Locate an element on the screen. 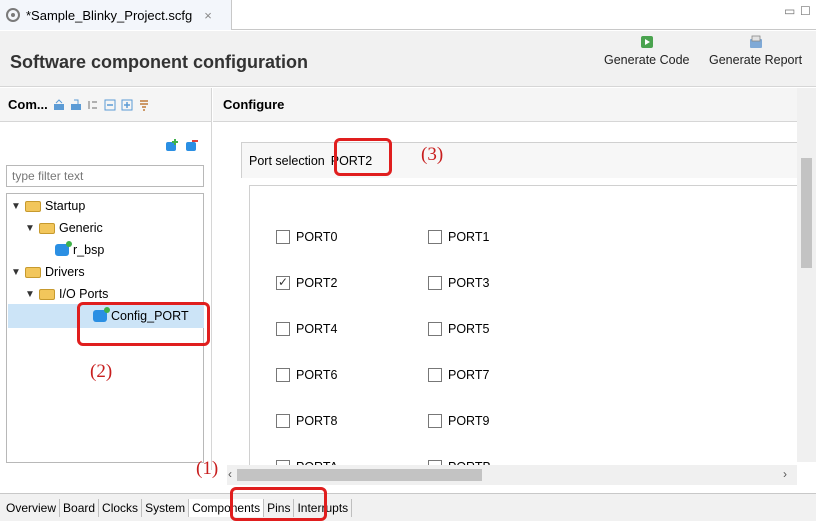  tree-item-label: Drivers is located at coordinates (65, 272).